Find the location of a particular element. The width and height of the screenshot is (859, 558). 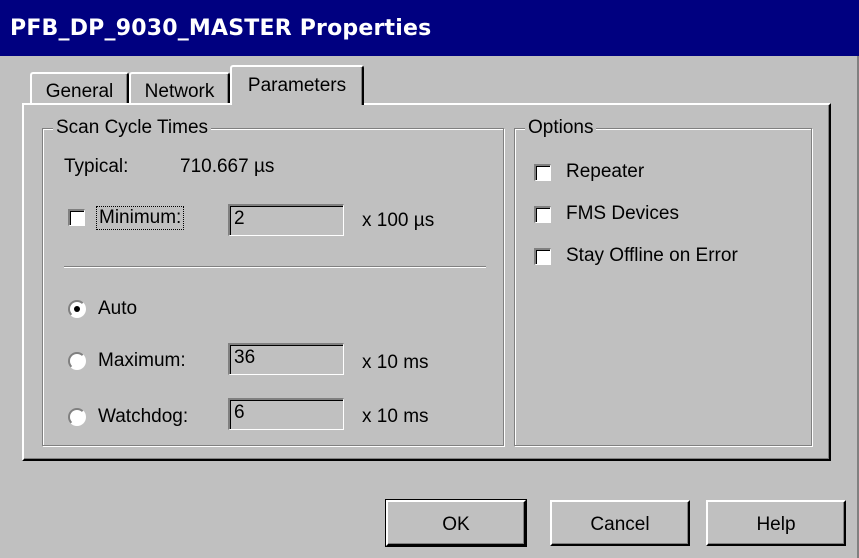

typical-label: Typical: is located at coordinates (96, 166).